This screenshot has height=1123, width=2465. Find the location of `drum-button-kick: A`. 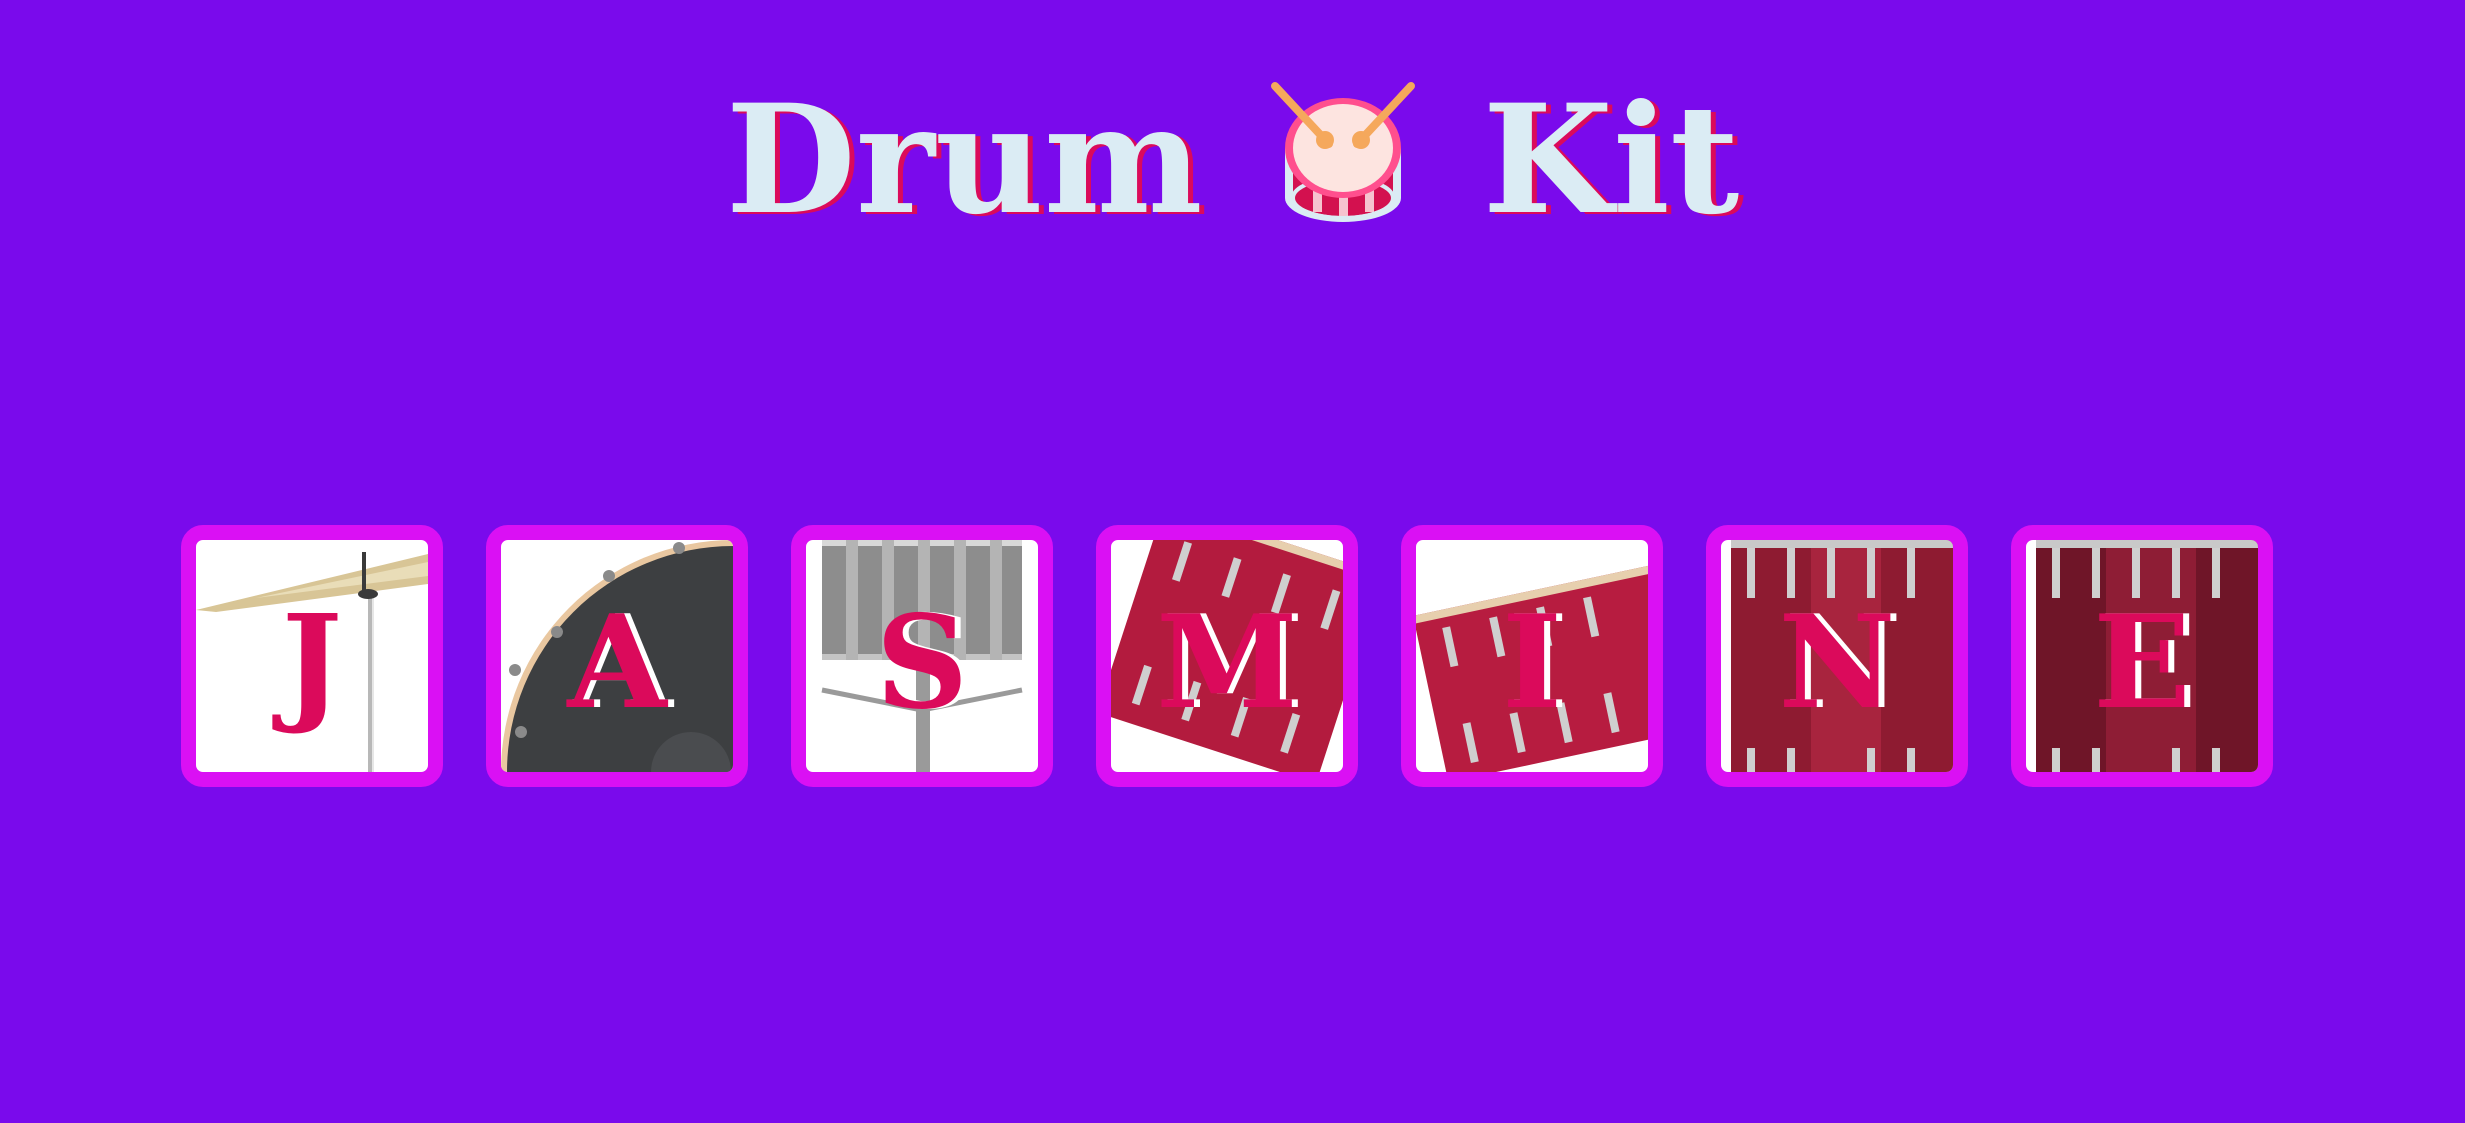

drum-button-kick: A is located at coordinates (617, 656).